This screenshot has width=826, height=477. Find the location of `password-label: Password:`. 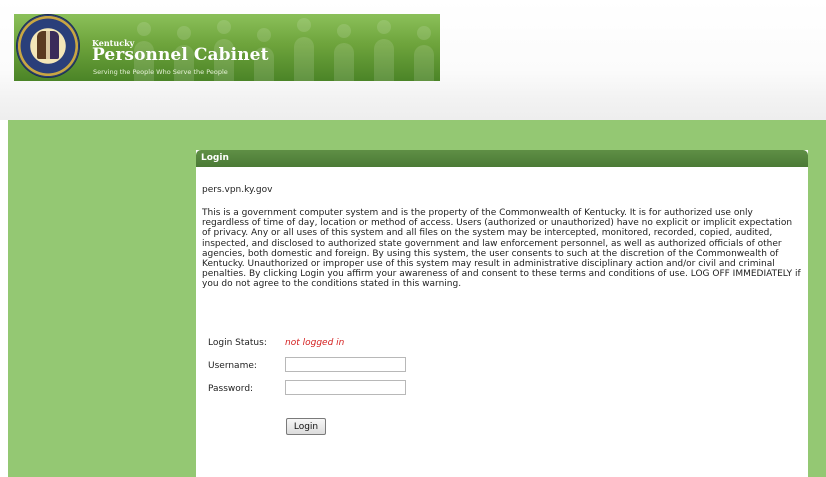

password-label: Password: is located at coordinates (231, 389).